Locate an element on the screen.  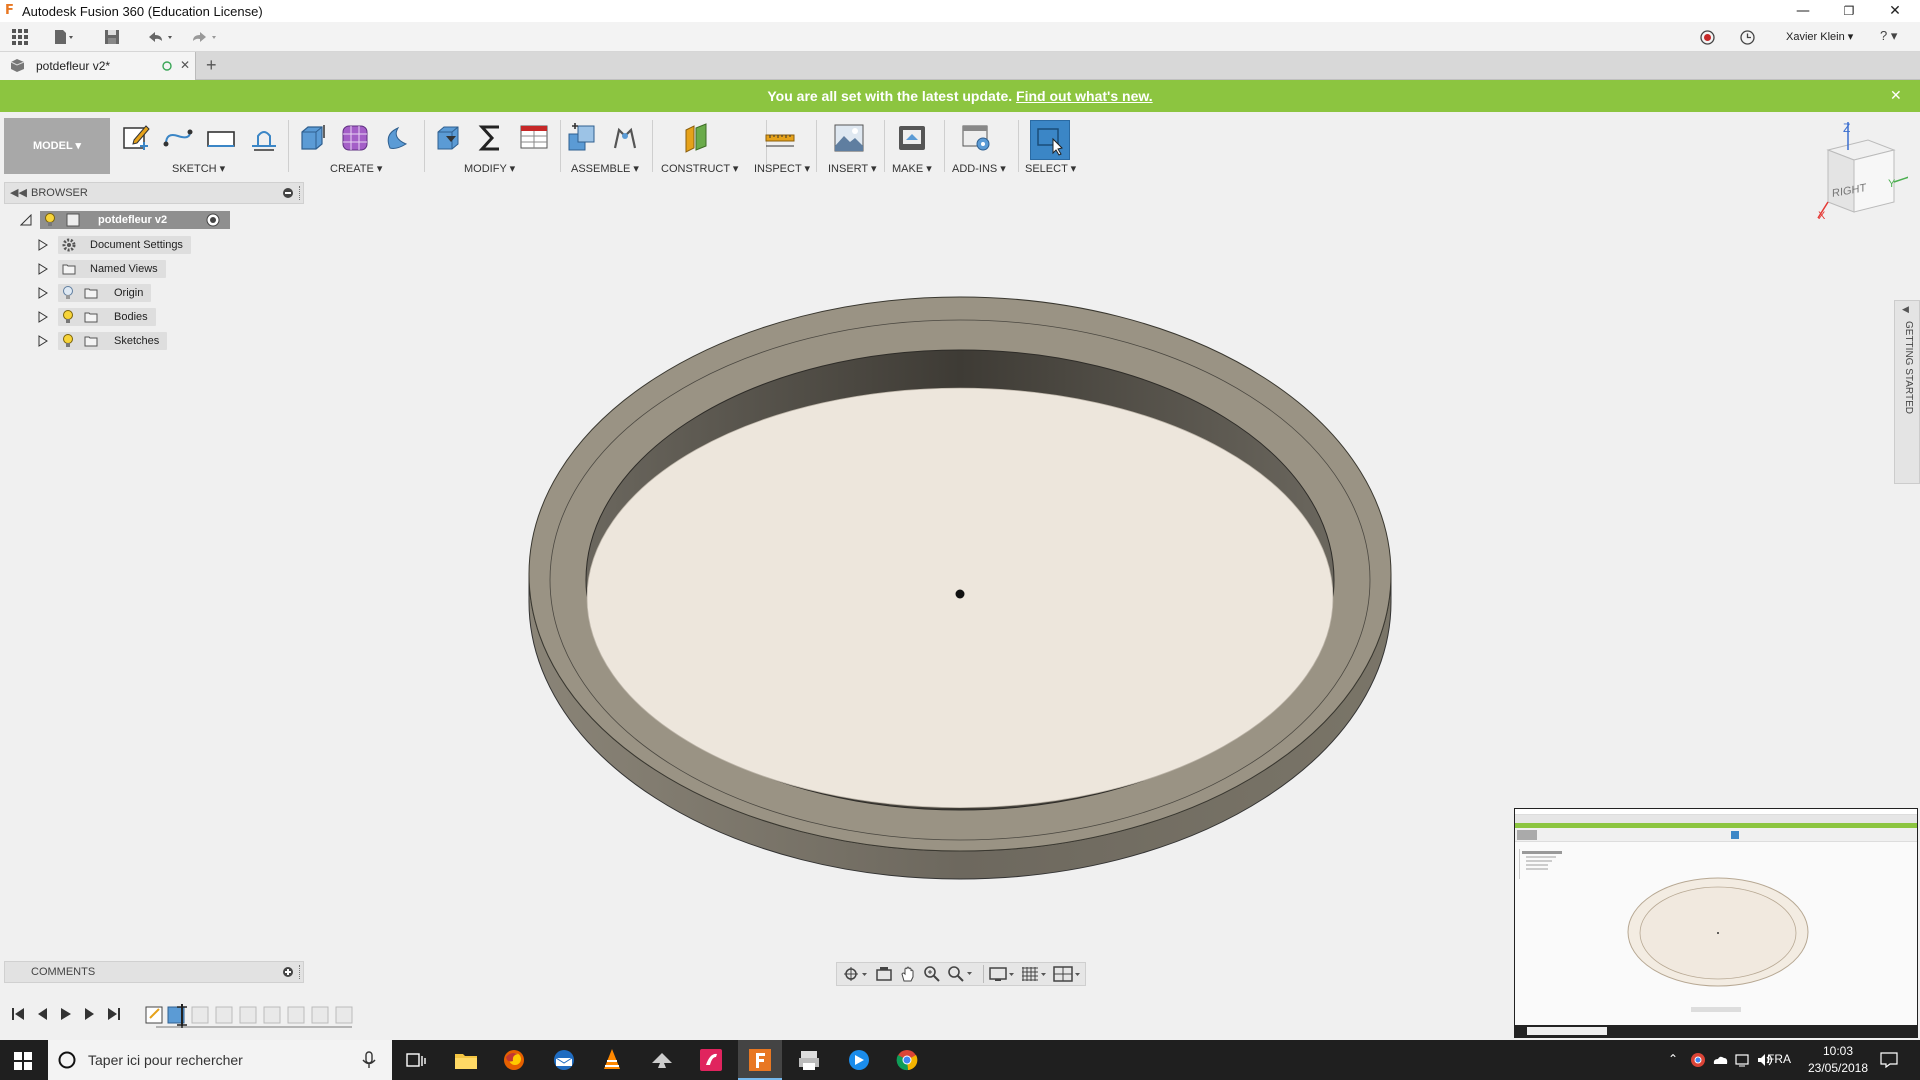
fusion360-taskbar-button is located at coordinates (760, 1060).